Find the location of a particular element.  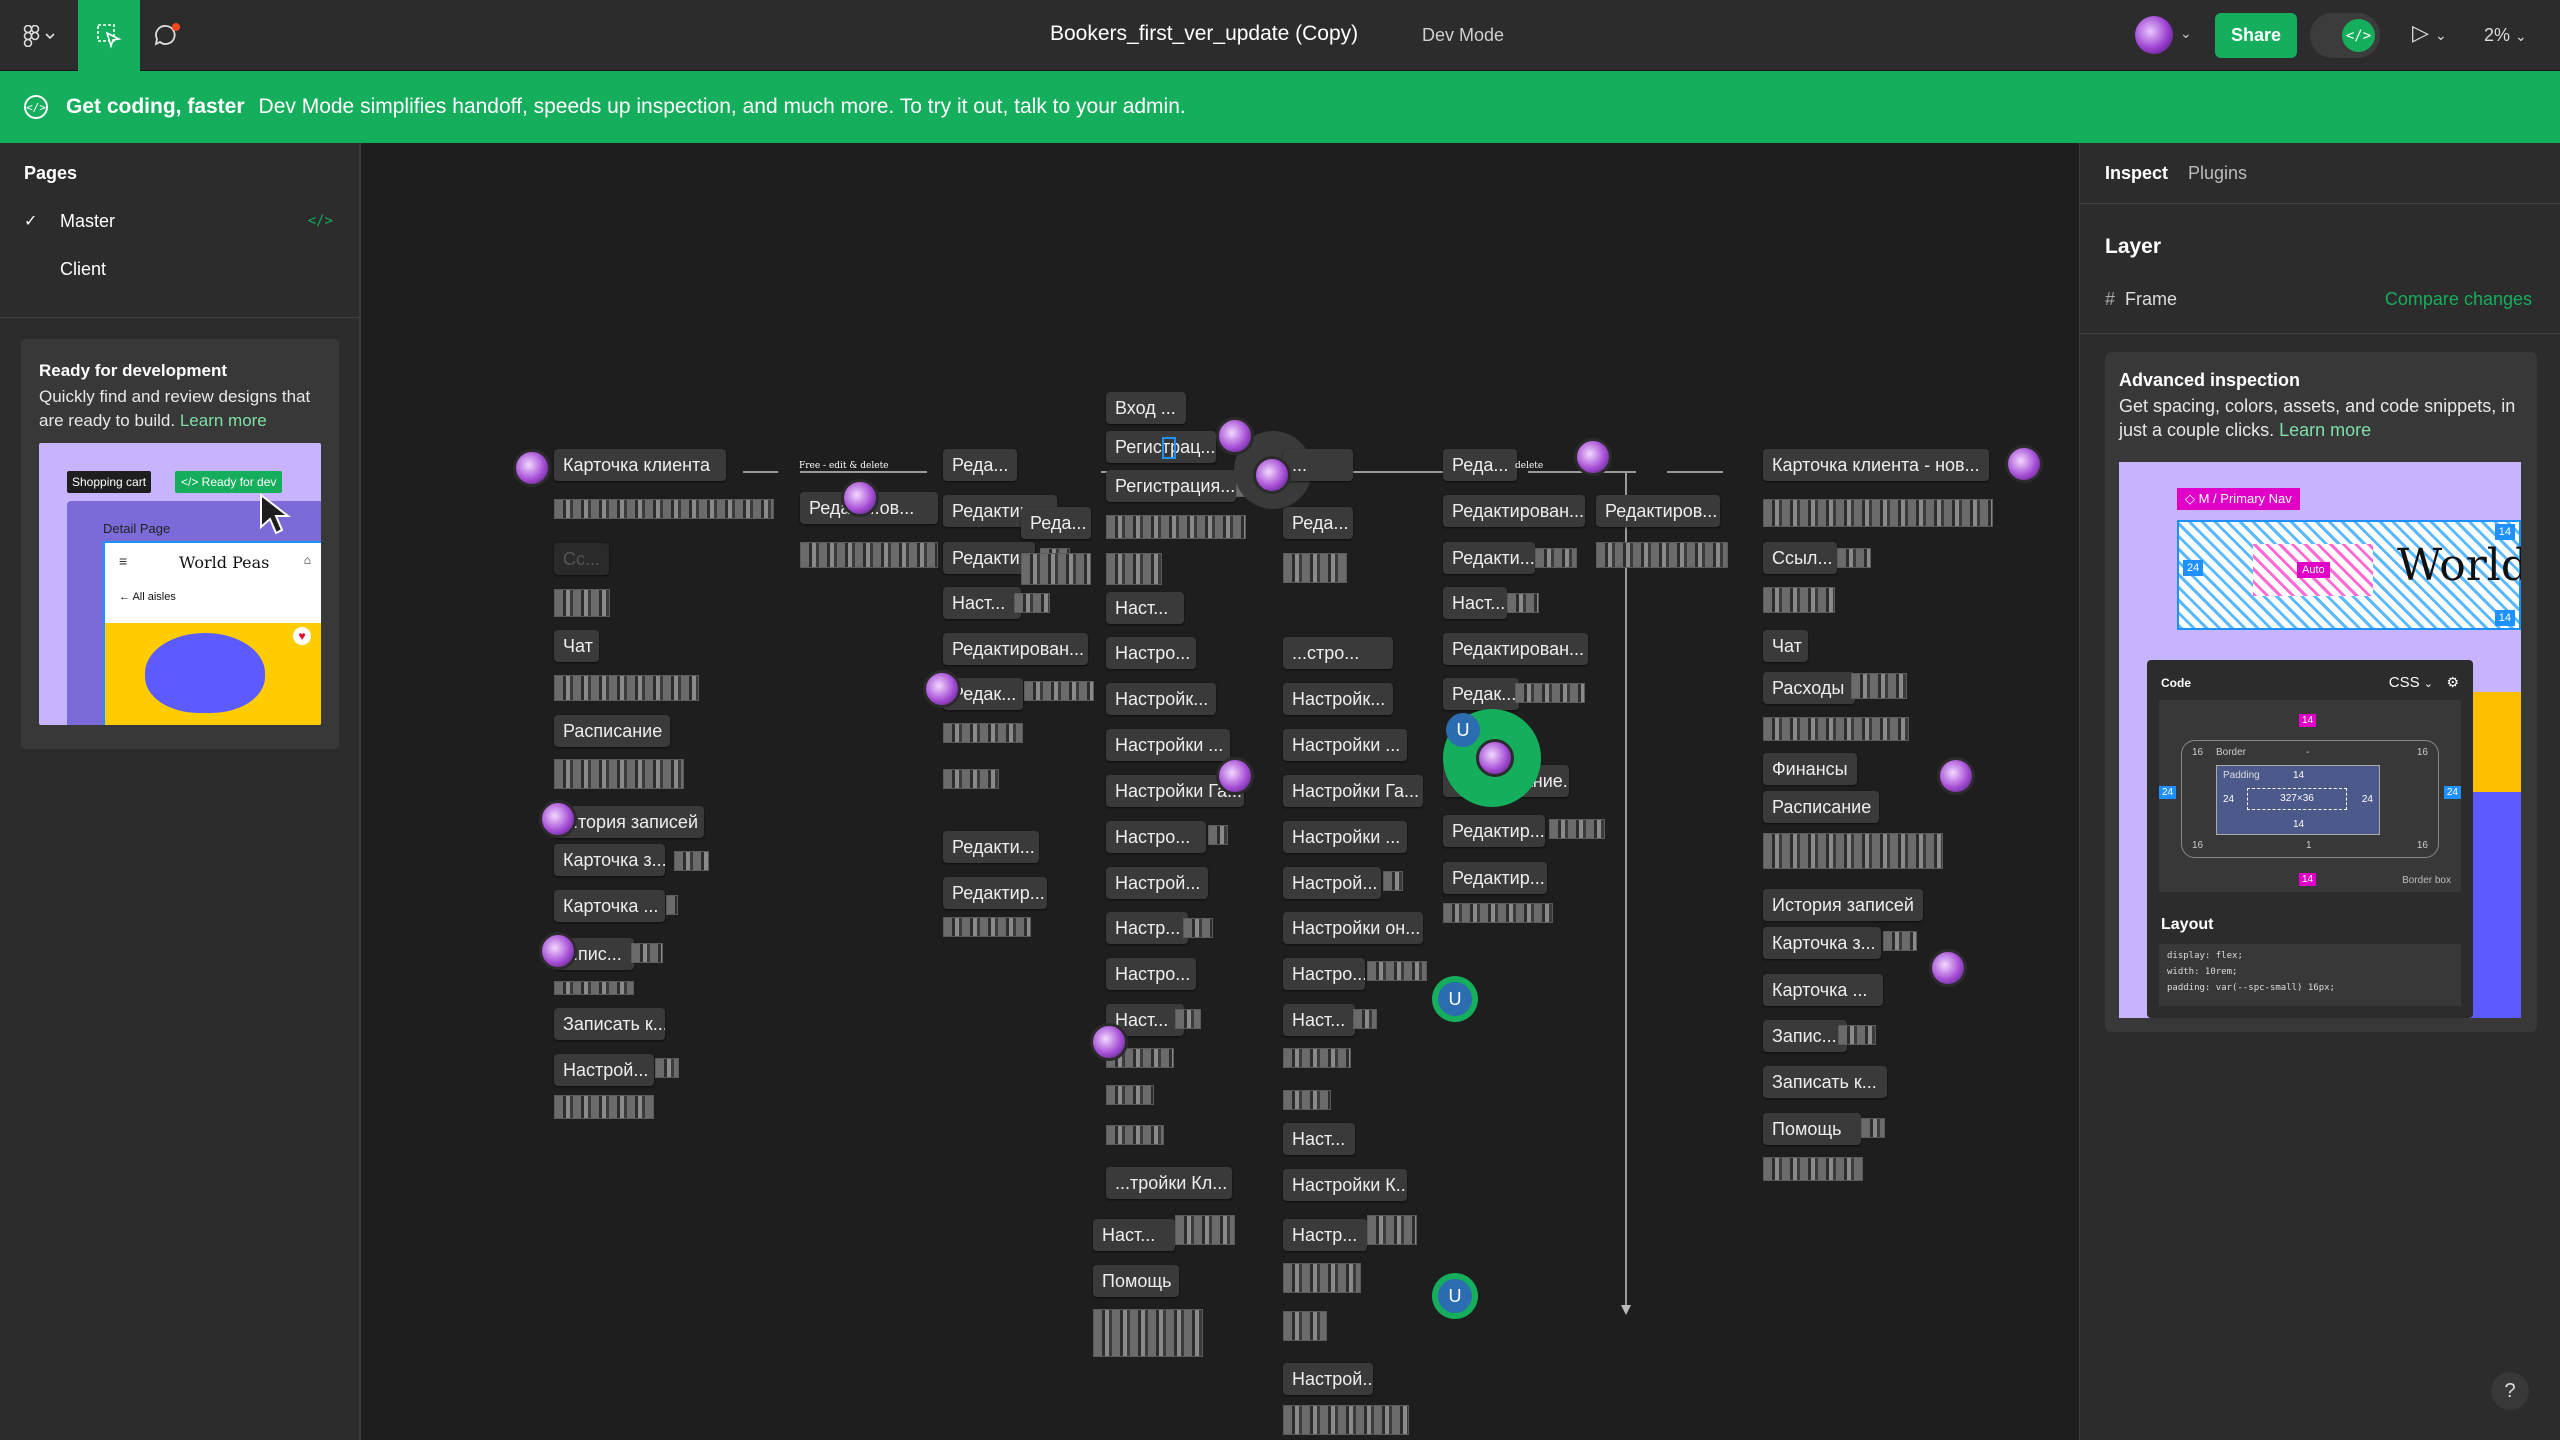

dev-mode-toggle: </> is located at coordinates (2345, 35).